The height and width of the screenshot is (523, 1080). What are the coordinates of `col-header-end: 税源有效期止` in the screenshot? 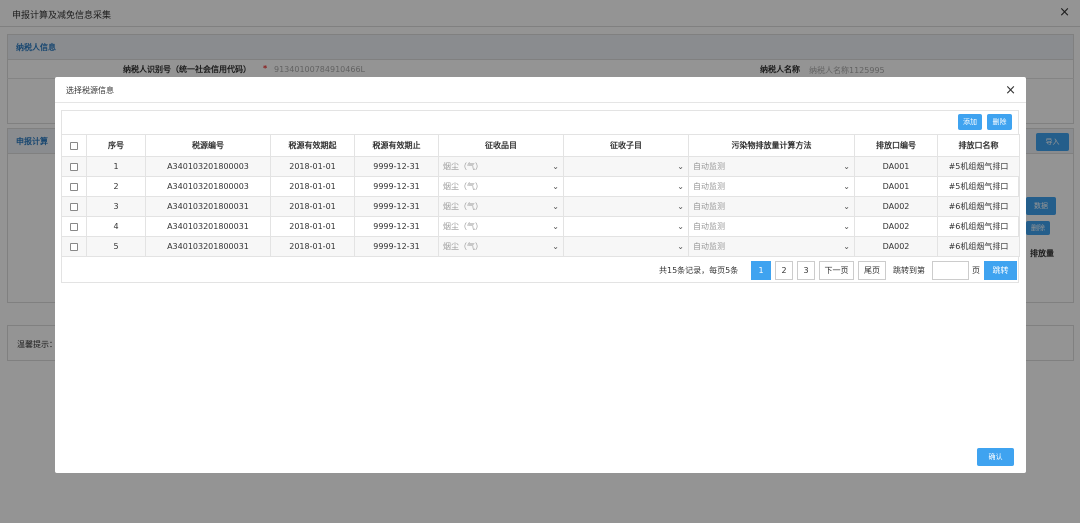 It's located at (396, 145).